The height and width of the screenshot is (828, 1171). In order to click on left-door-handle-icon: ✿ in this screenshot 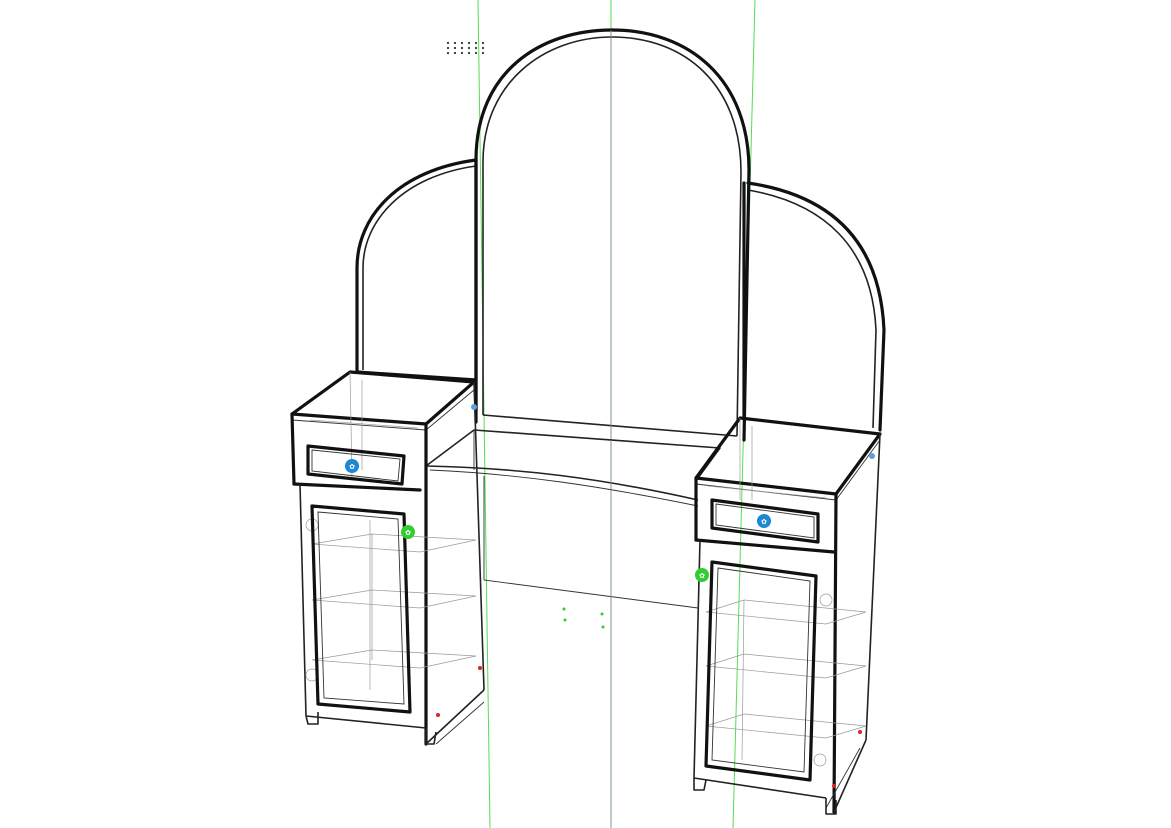, I will do `click(408, 532)`.